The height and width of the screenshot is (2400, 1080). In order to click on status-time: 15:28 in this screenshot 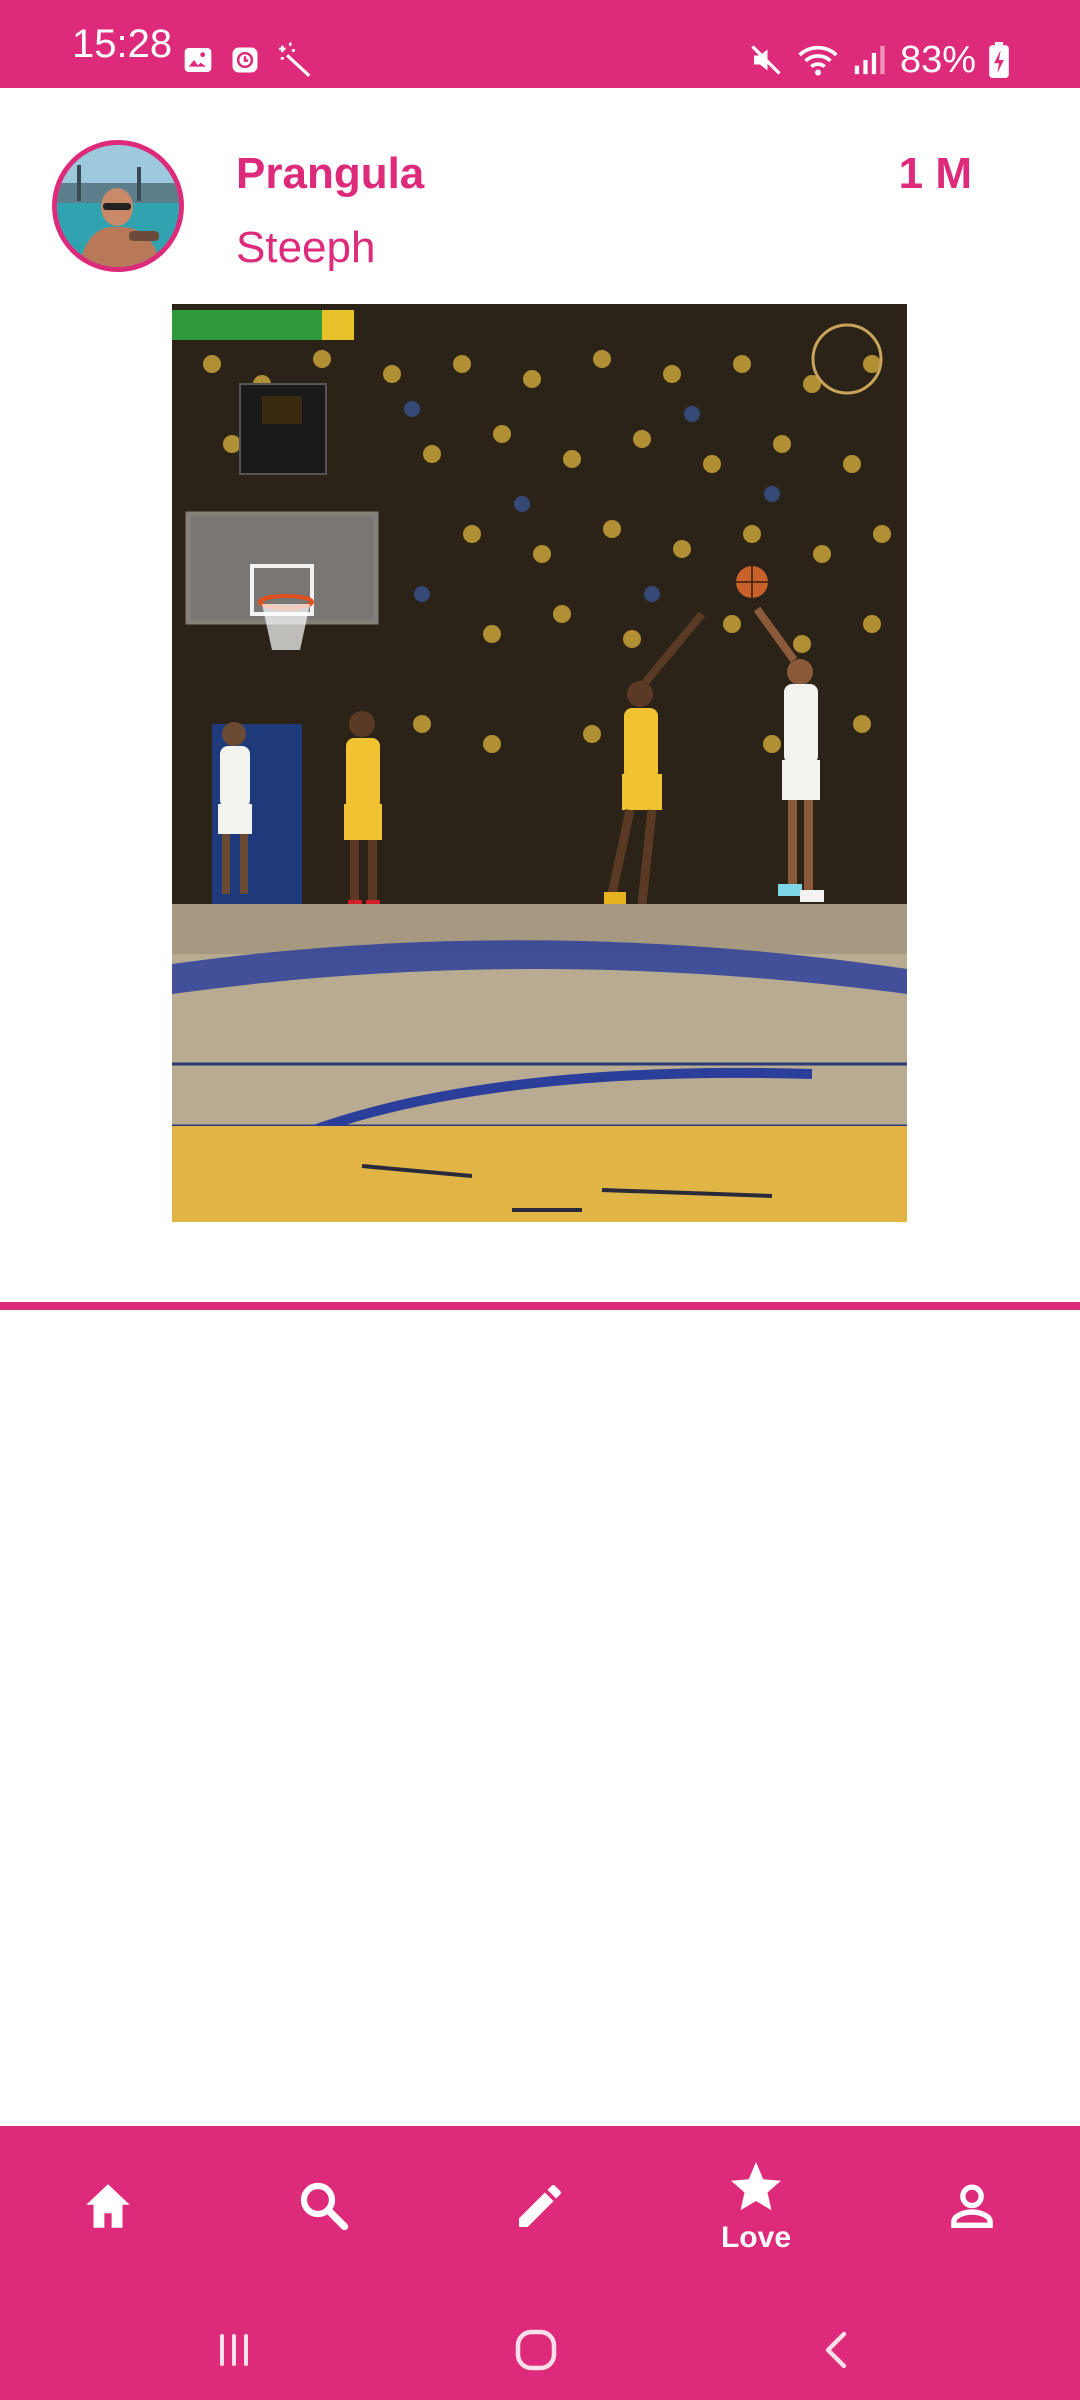, I will do `click(122, 44)`.